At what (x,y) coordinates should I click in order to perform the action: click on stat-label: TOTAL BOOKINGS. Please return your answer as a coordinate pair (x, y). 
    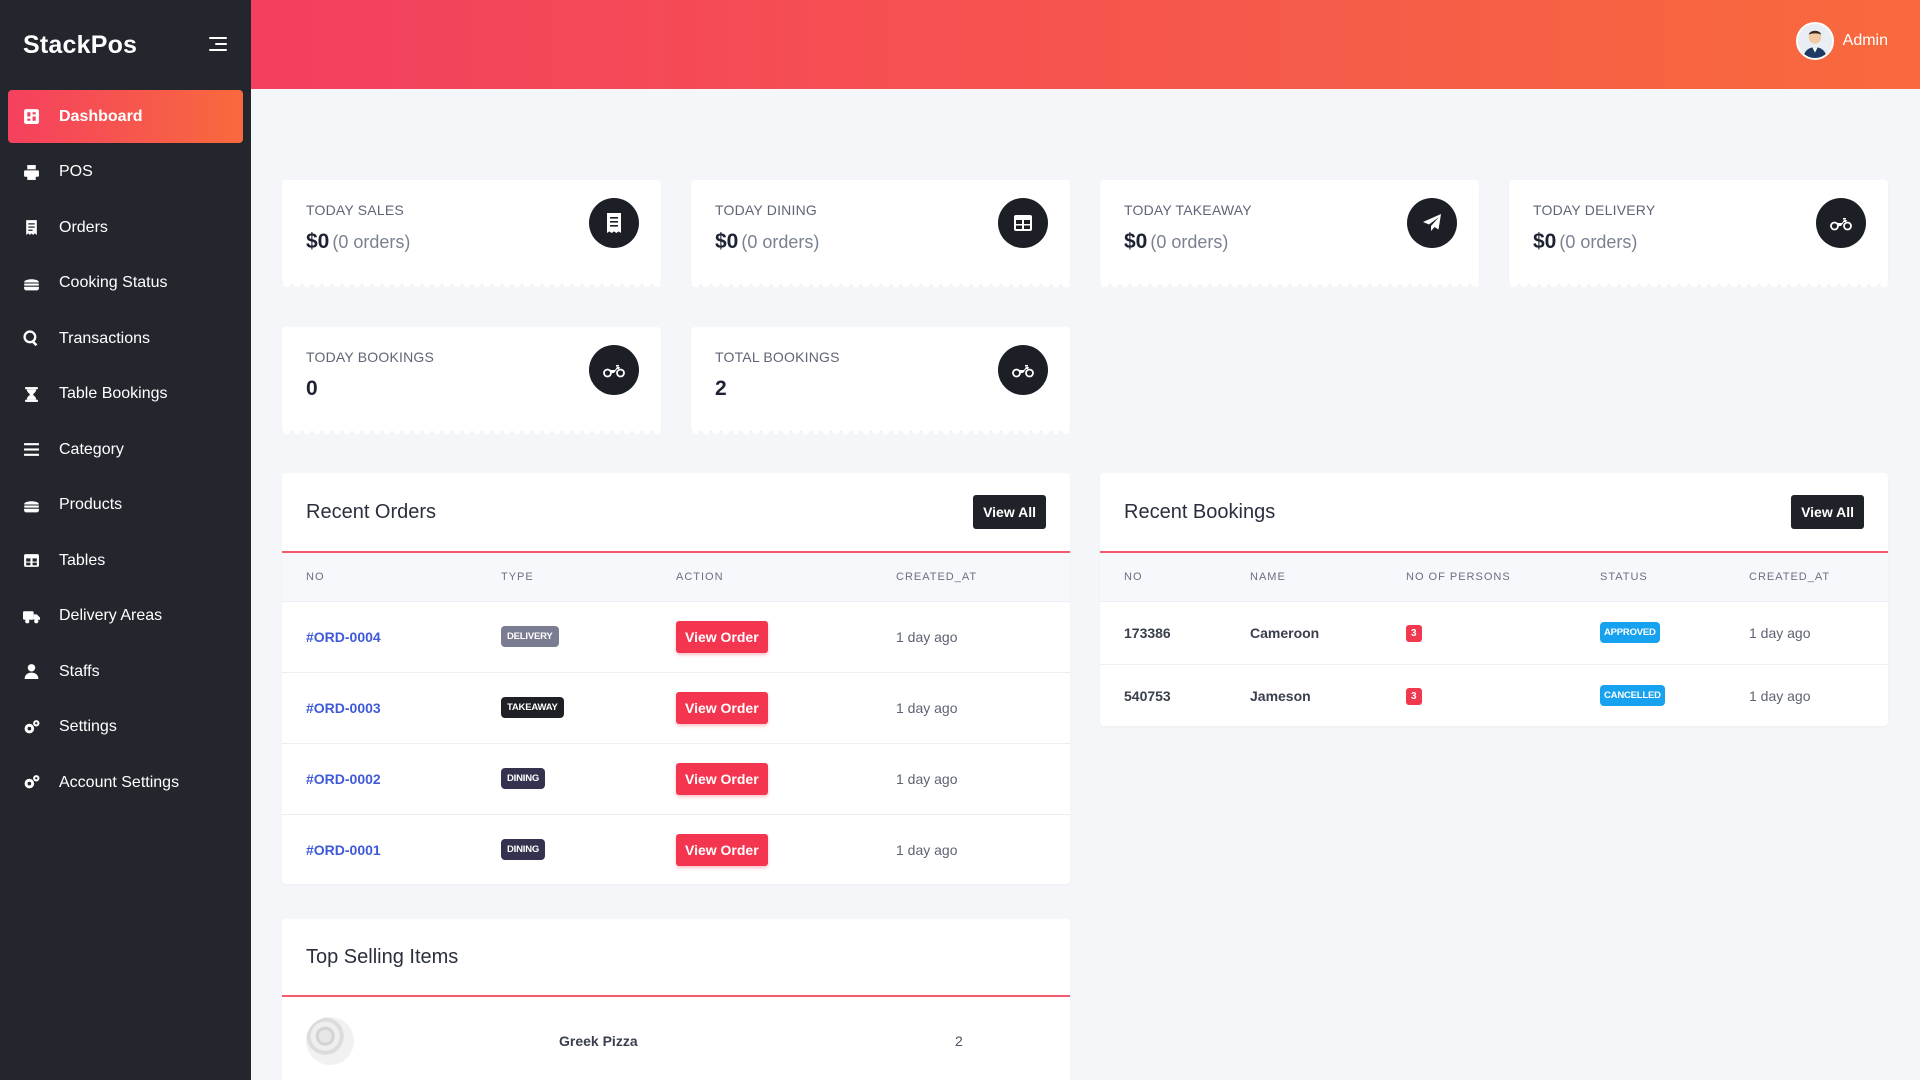
    Looking at the image, I should click on (777, 357).